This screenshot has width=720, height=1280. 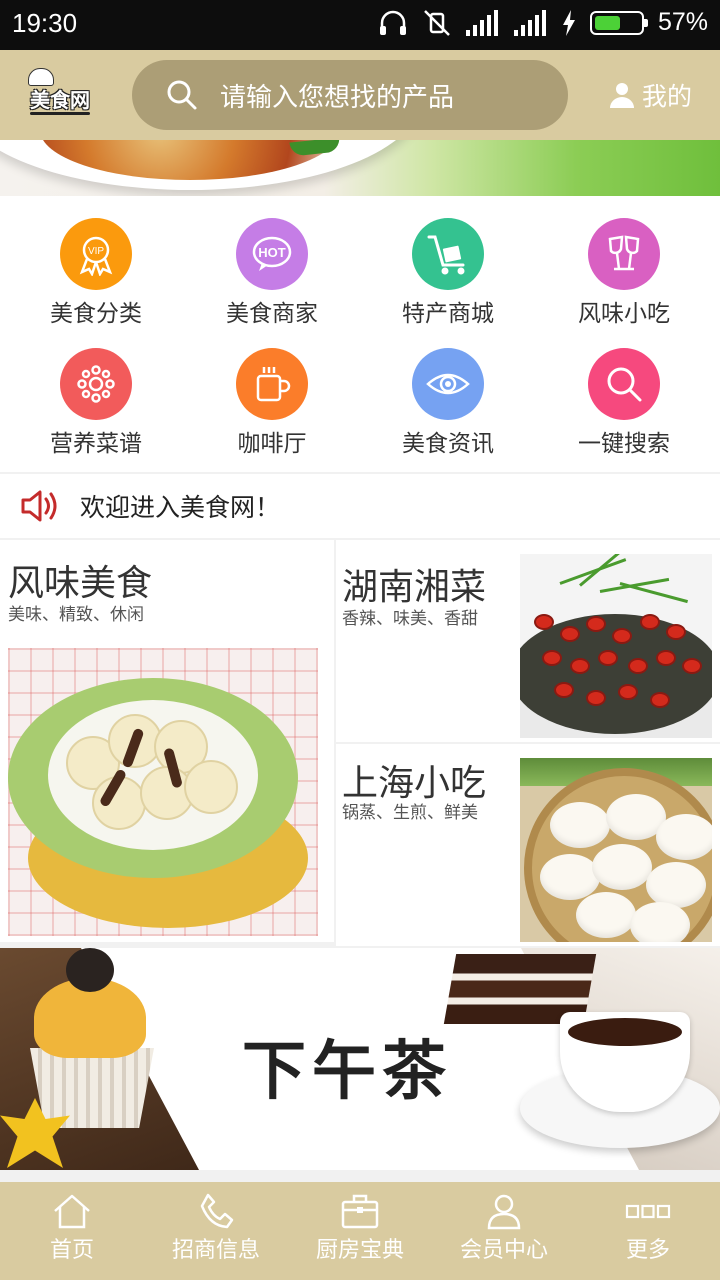 What do you see at coordinates (504, 1231) in the screenshot?
I see `nav-member-center: 会员中心` at bounding box center [504, 1231].